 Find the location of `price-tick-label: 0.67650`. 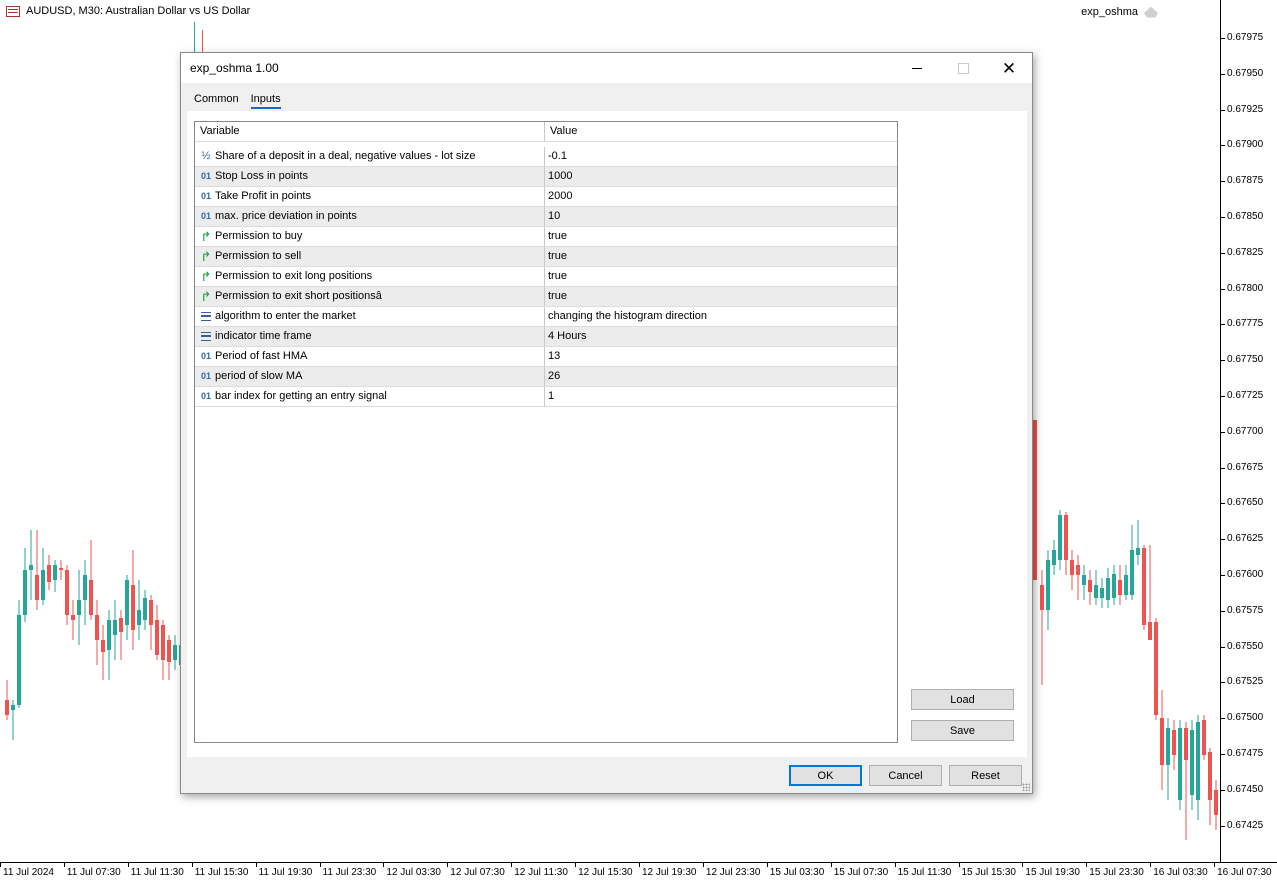

price-tick-label: 0.67650 is located at coordinates (1242, 503).